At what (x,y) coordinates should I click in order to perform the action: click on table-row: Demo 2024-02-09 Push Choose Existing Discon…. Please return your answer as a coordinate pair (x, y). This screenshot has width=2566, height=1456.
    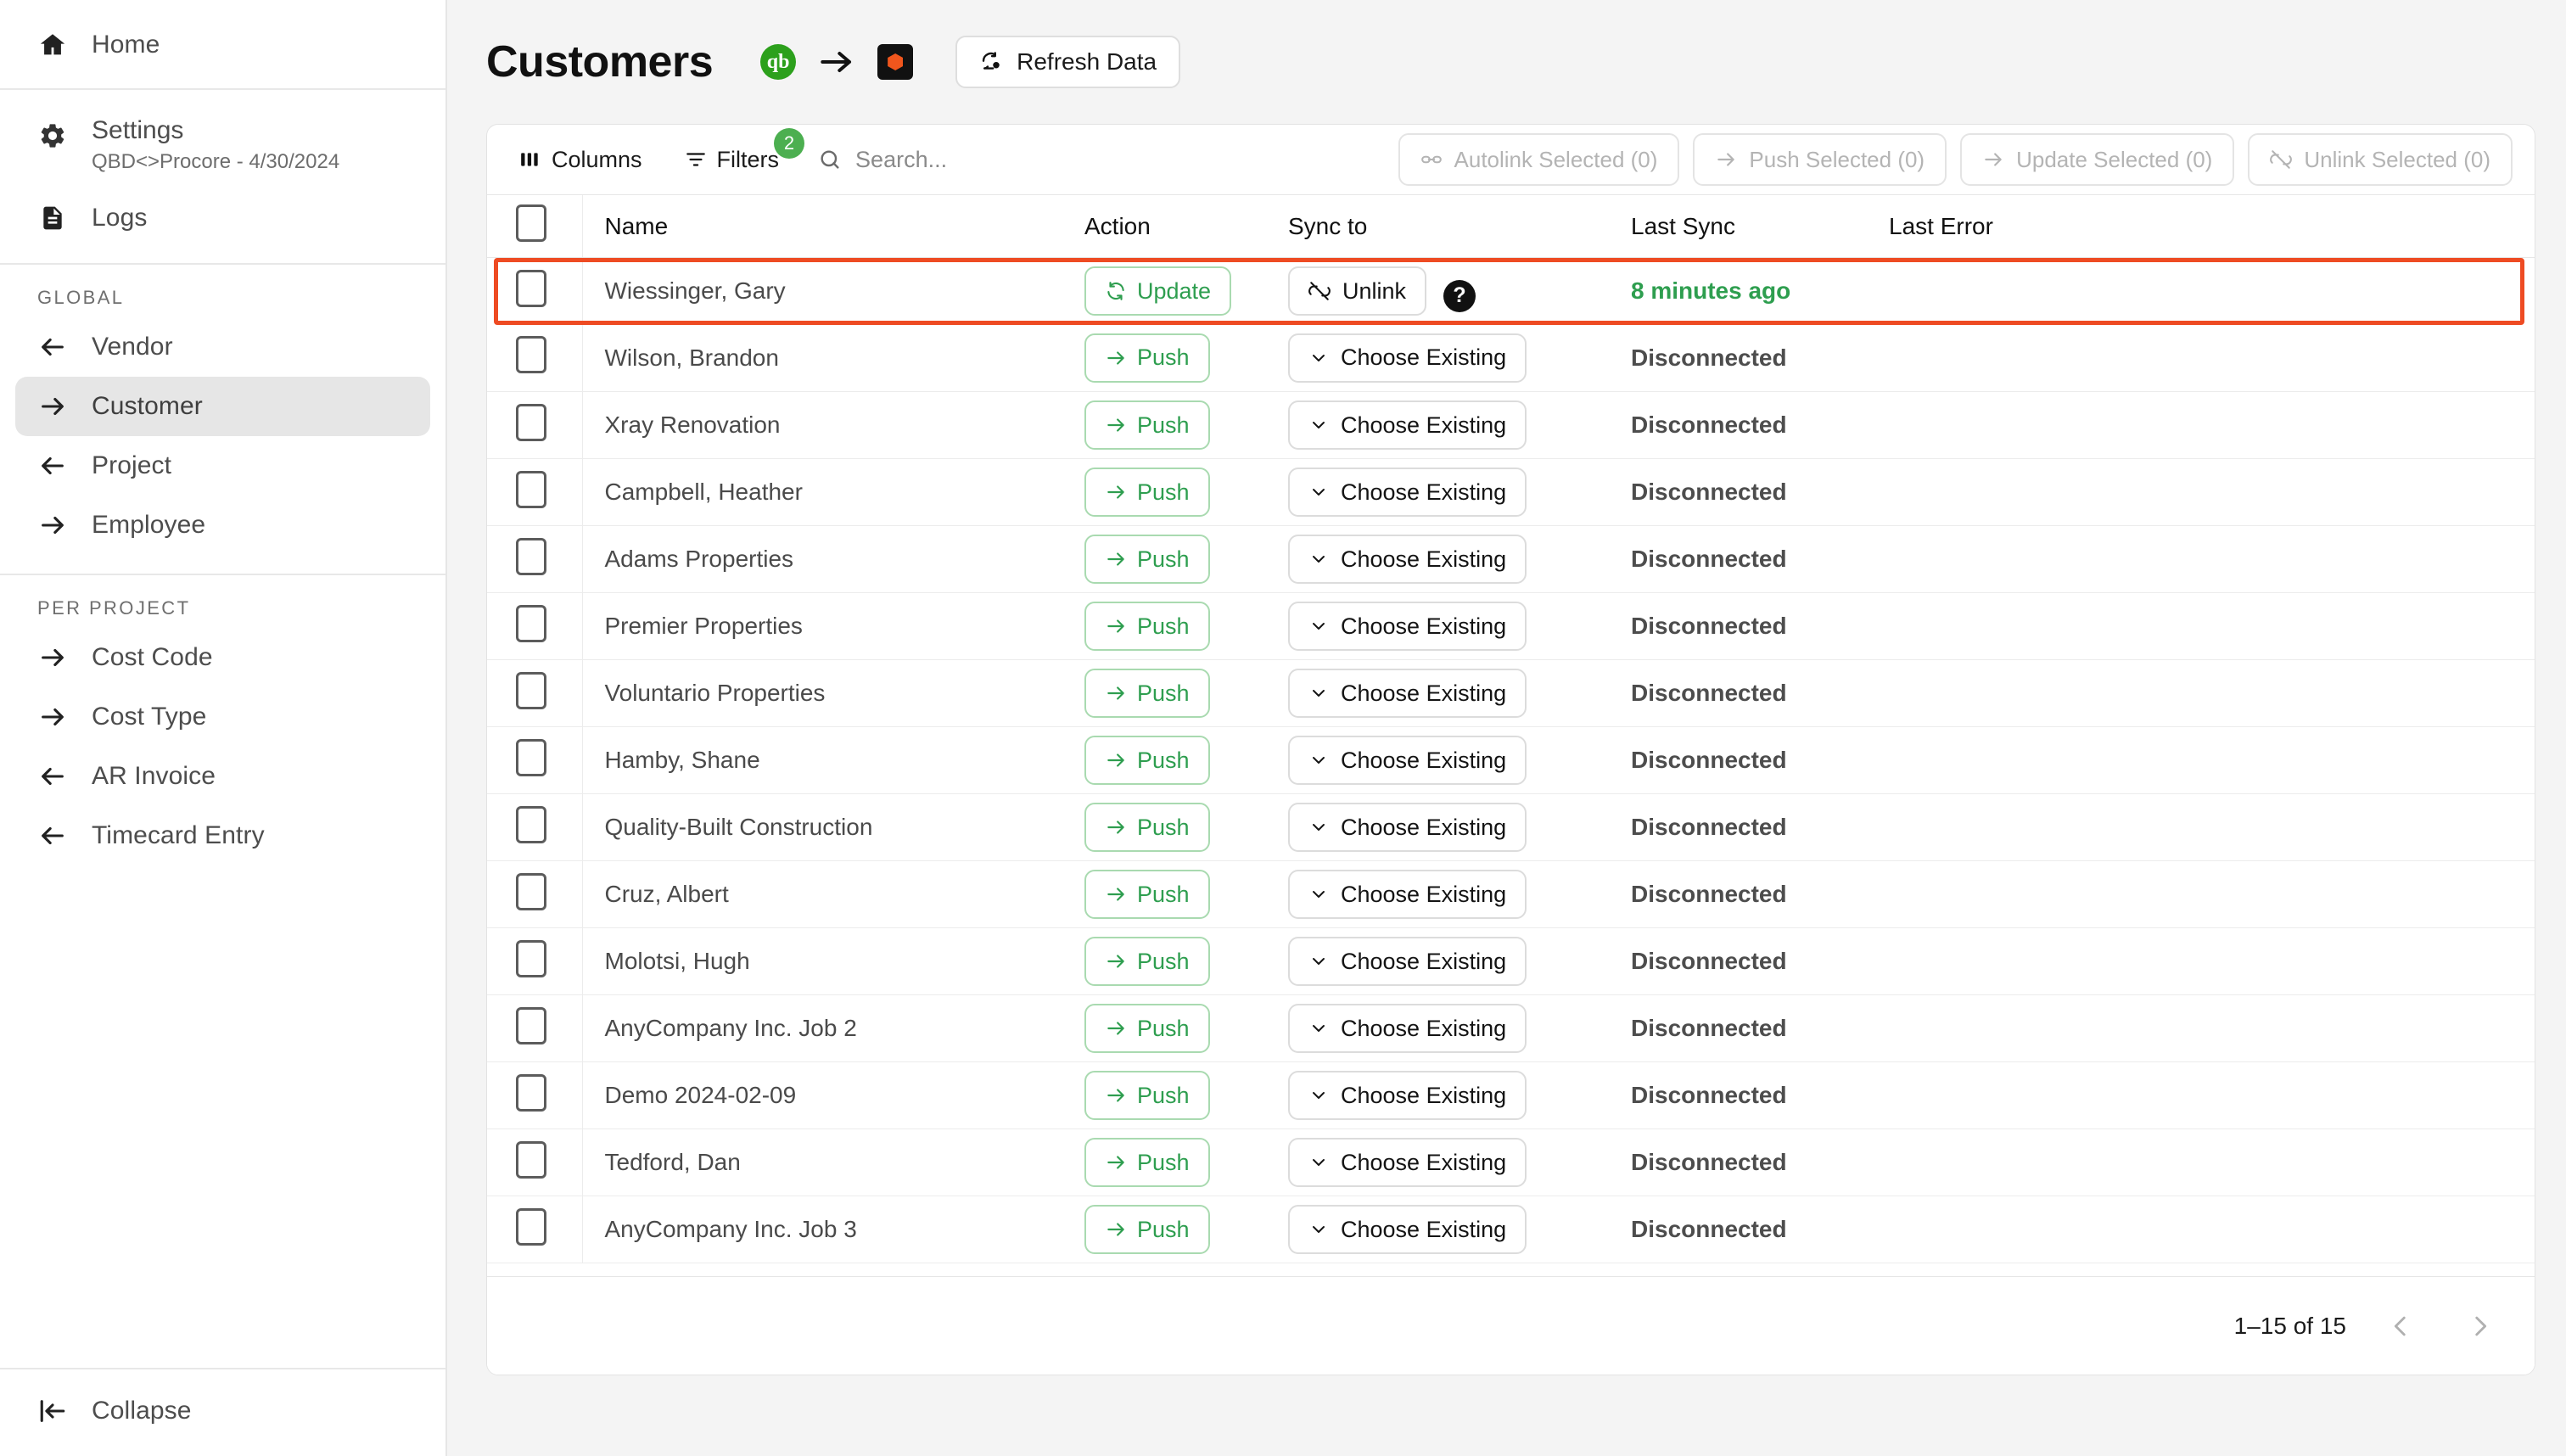
    Looking at the image, I should click on (1511, 1095).